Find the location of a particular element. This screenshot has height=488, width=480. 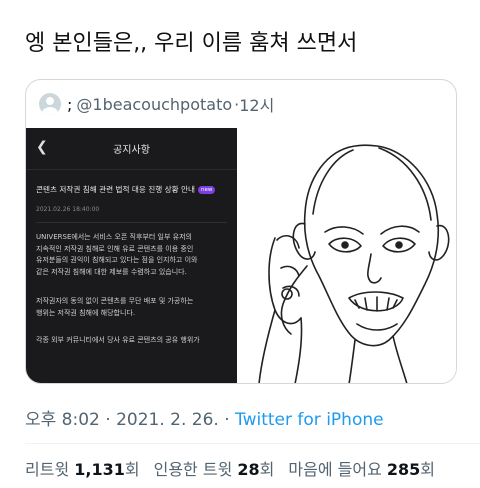

quoted-tweet-header: ; @1beacouchpotato · 12시 is located at coordinates (156, 104).